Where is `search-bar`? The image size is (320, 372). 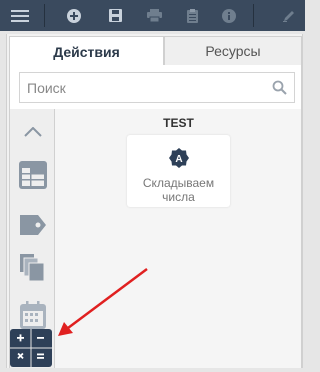
search-bar is located at coordinates (155, 87).